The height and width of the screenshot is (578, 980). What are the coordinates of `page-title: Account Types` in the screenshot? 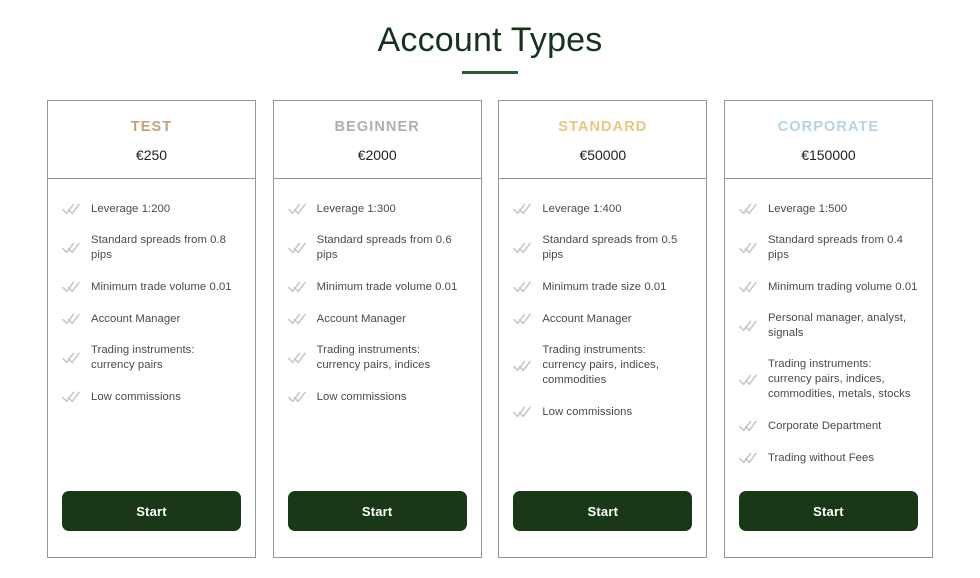 It's located at (490, 40).